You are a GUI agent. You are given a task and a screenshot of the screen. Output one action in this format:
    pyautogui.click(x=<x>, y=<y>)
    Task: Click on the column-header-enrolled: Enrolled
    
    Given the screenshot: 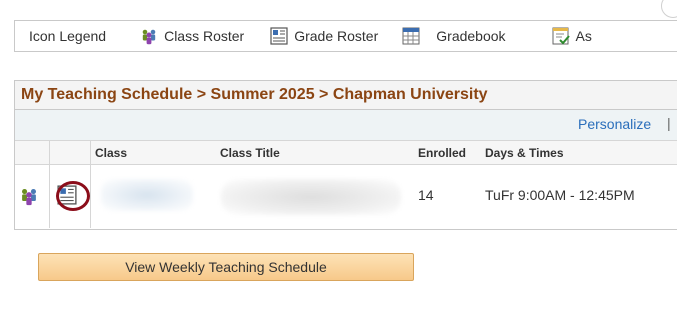 What is the action you would take?
    pyautogui.click(x=442, y=153)
    